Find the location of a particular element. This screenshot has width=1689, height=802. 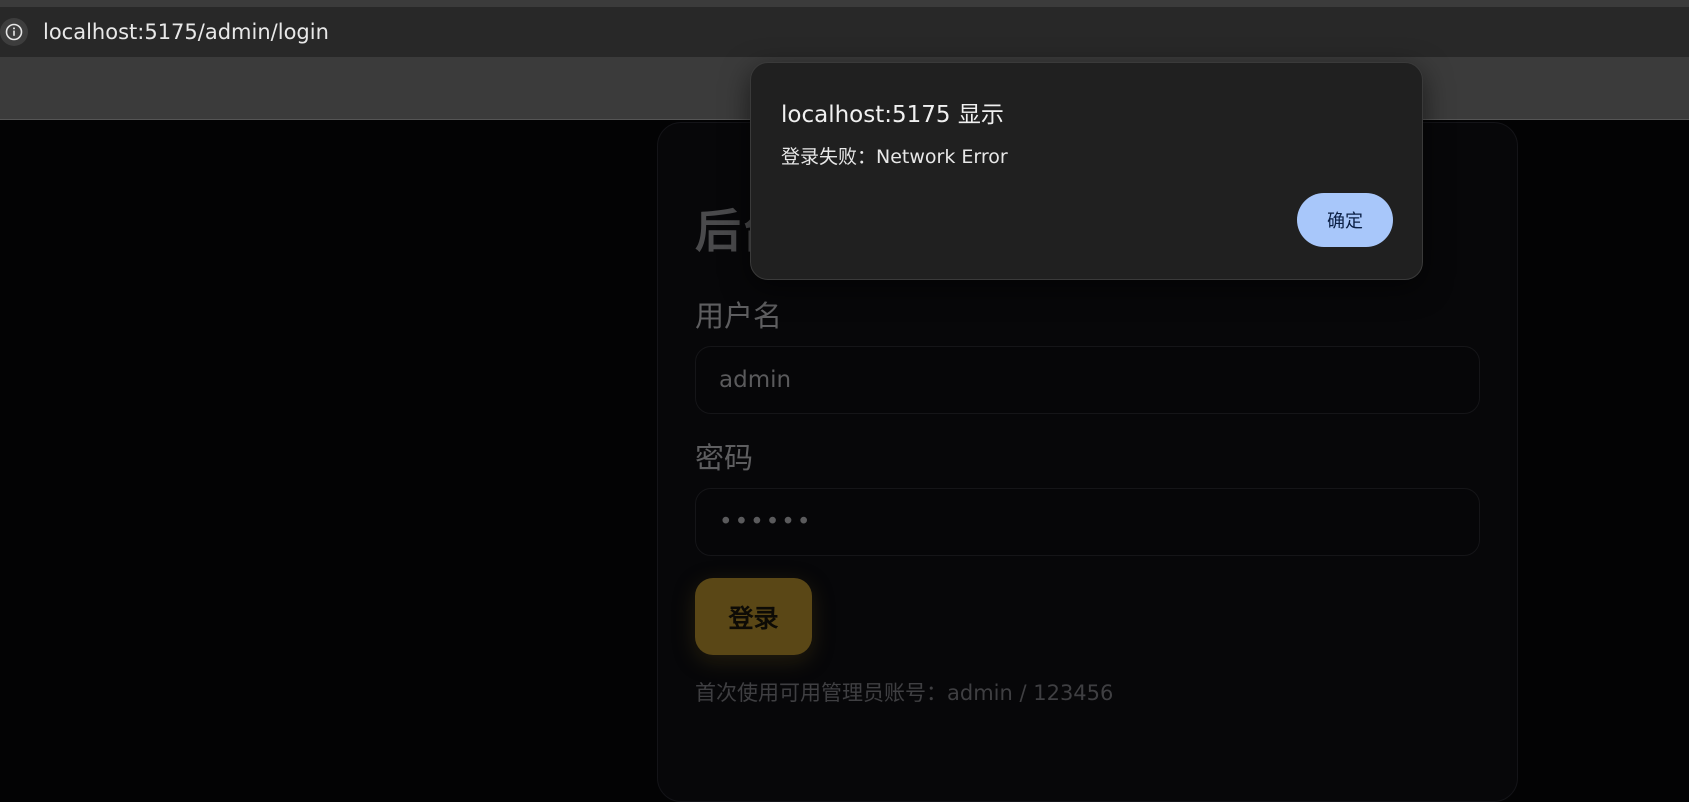

site-info-icon is located at coordinates (14, 32).